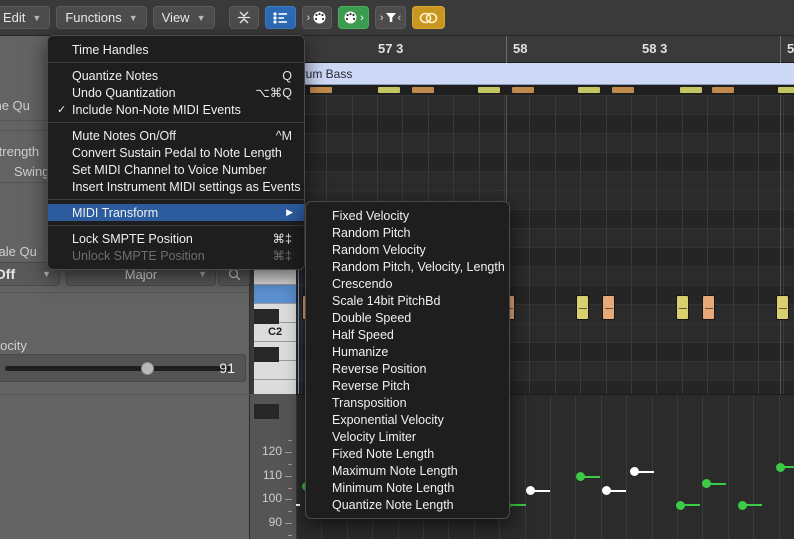 This screenshot has width=794, height=539. Describe the element at coordinates (176, 109) in the screenshot. I see `menu-item: ✓ Include Non-Note MIDI Events` at that location.